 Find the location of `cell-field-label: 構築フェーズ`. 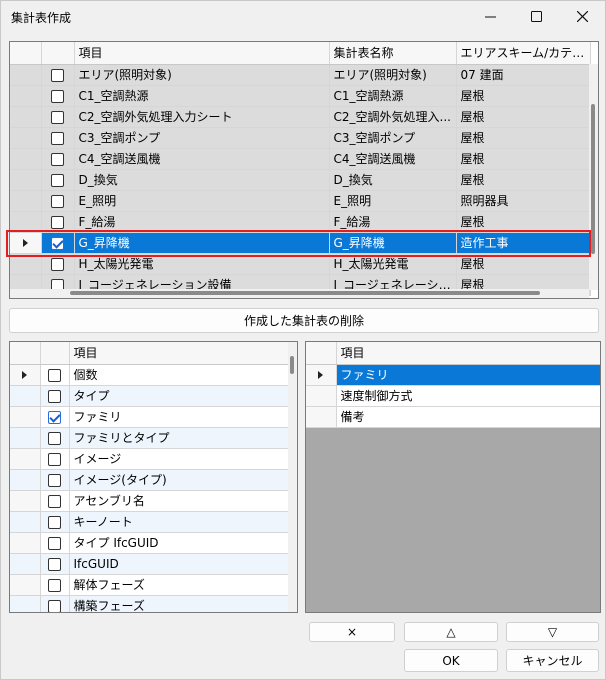

cell-field-label: 構築フェーズ is located at coordinates (179, 603).